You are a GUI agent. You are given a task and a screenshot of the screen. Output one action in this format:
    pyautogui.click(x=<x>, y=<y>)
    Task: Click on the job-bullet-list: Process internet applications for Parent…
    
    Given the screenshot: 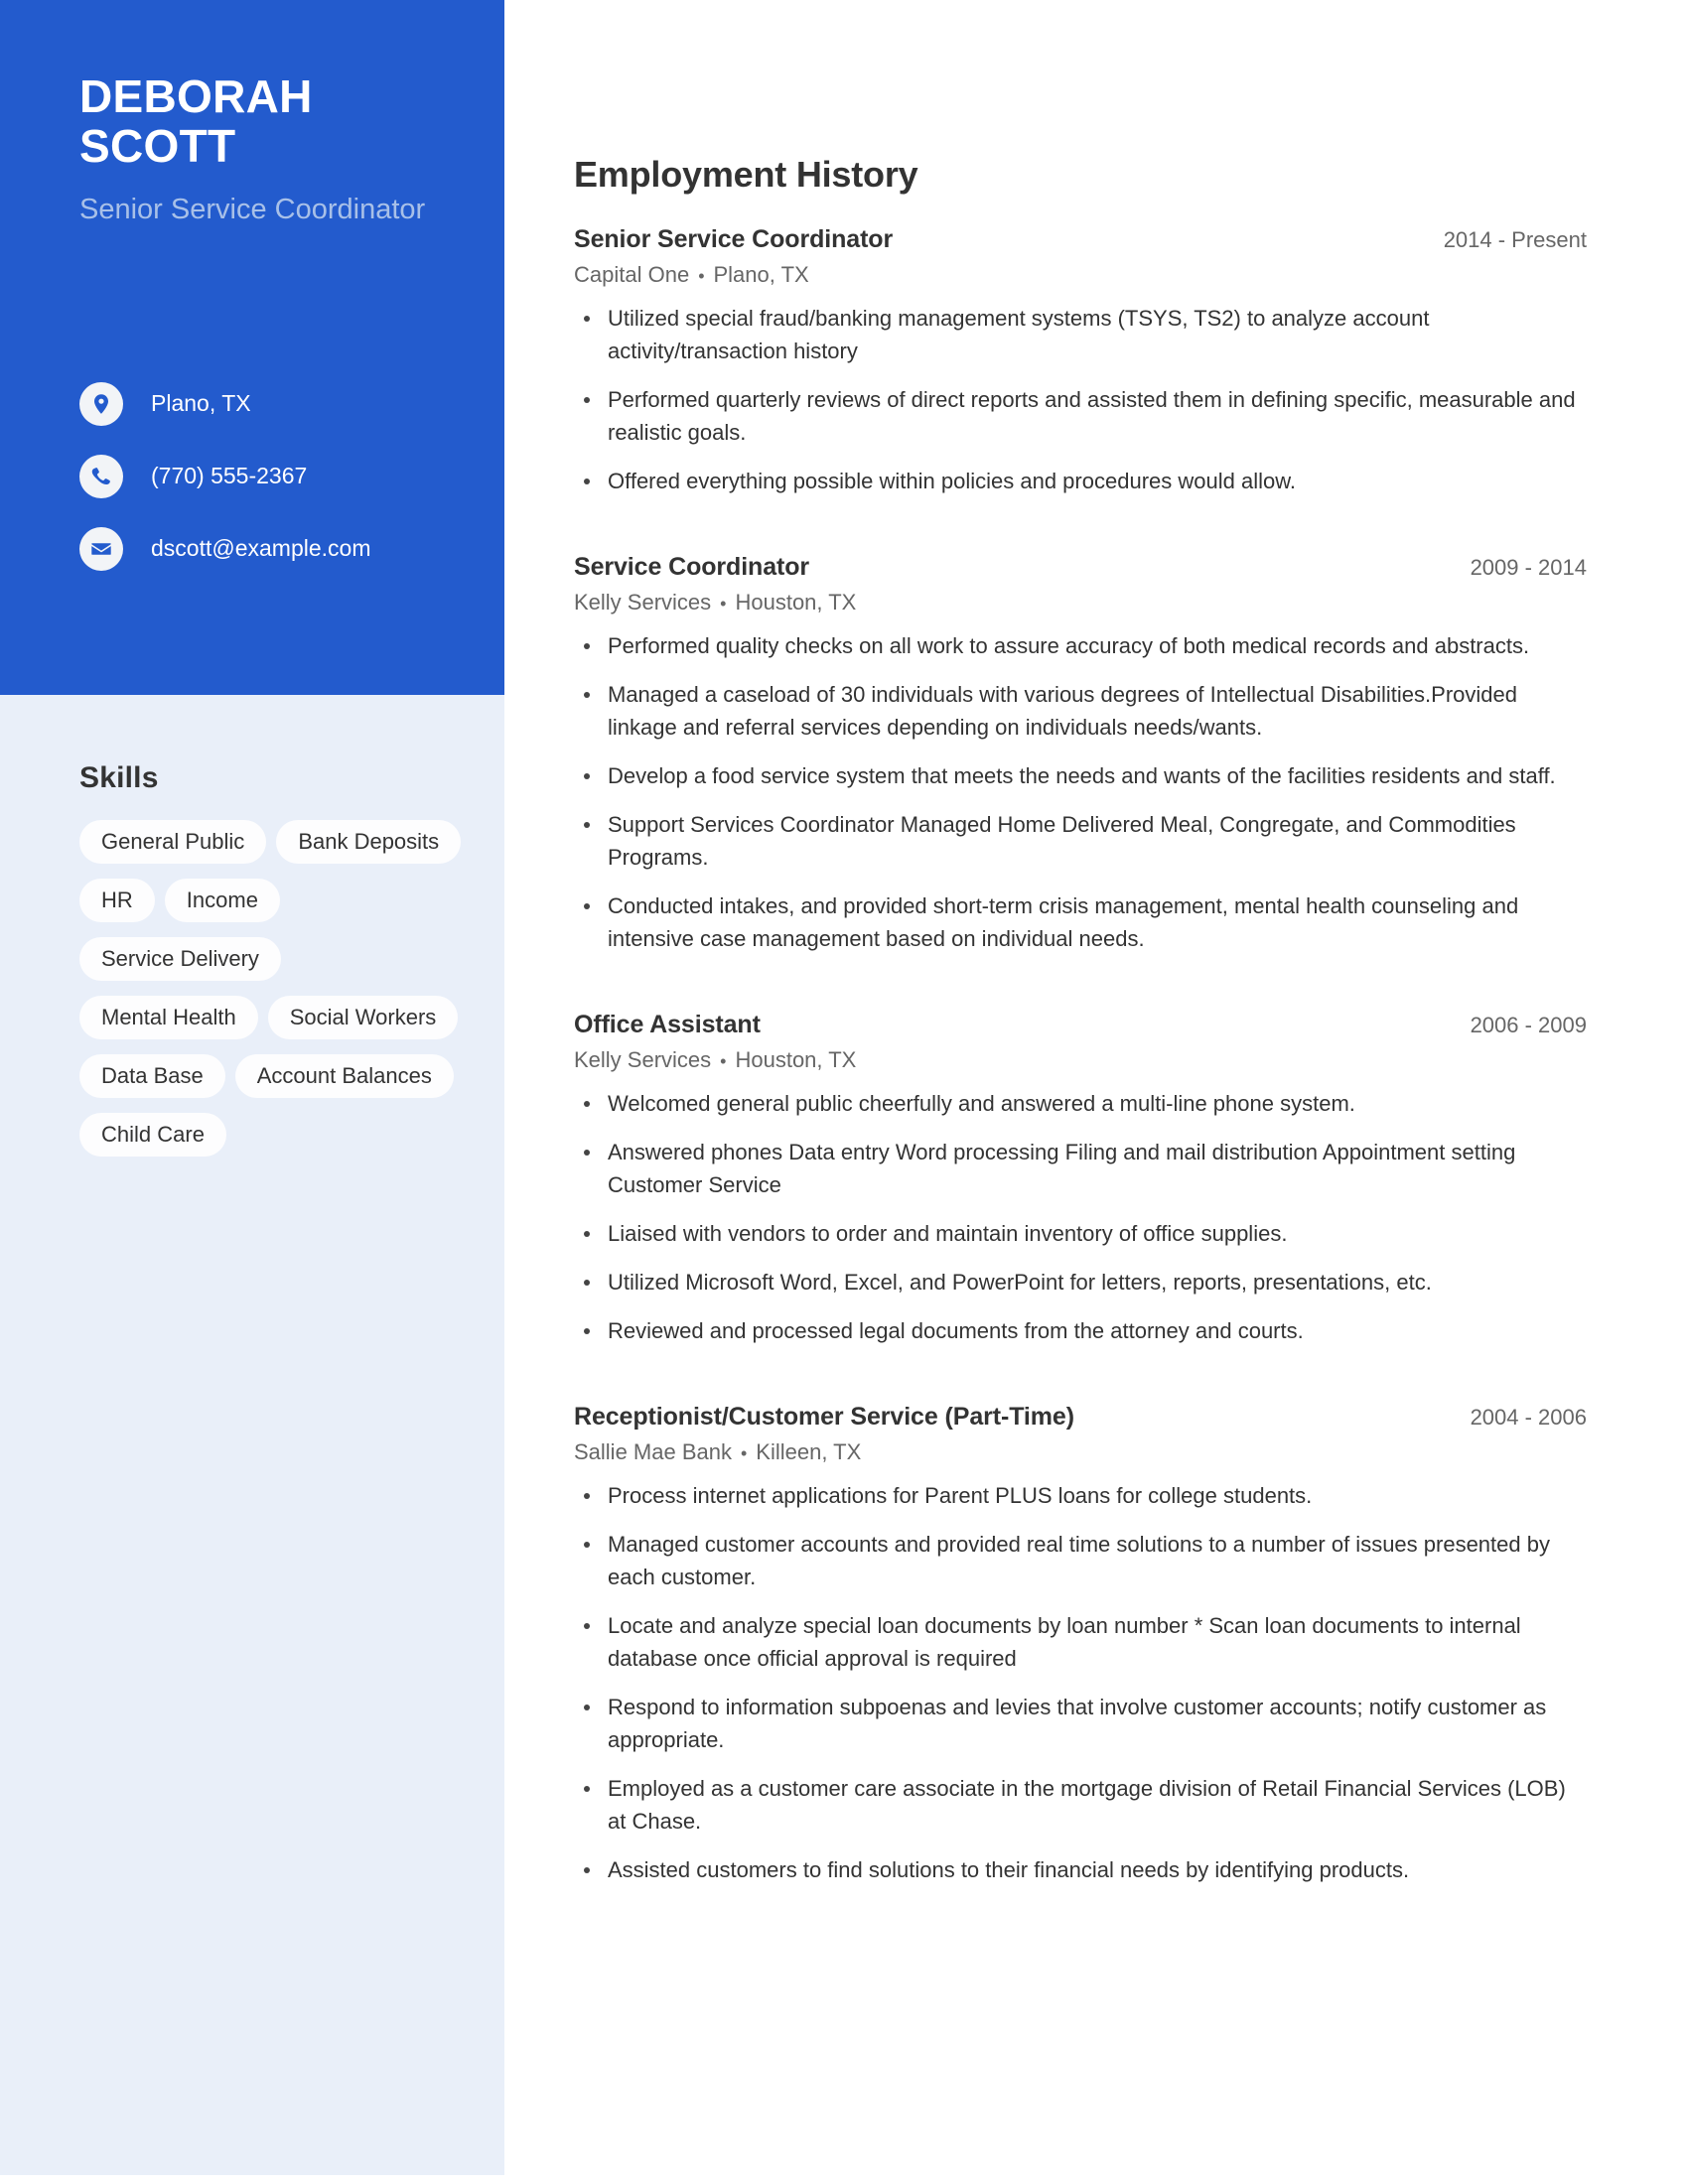 What is the action you would take?
    pyautogui.click(x=1080, y=1682)
    